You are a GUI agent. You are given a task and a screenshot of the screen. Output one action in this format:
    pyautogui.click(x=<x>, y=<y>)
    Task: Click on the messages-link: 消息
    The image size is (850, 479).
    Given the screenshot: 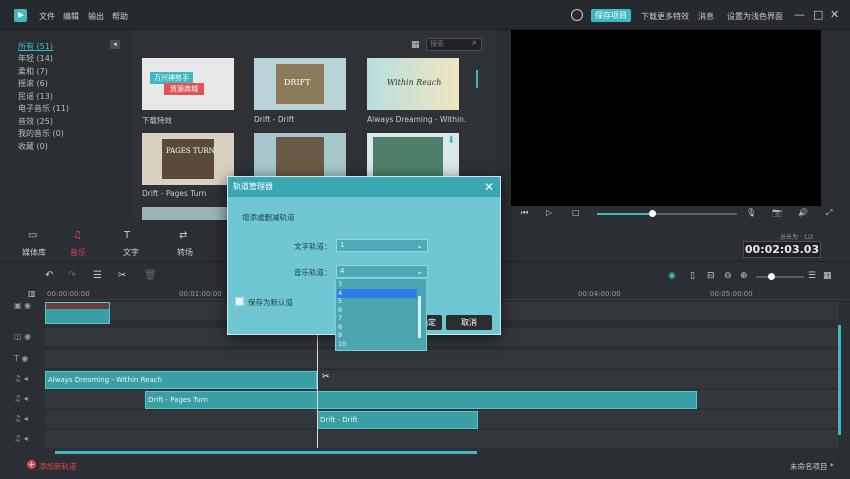 What is the action you would take?
    pyautogui.click(x=706, y=16)
    